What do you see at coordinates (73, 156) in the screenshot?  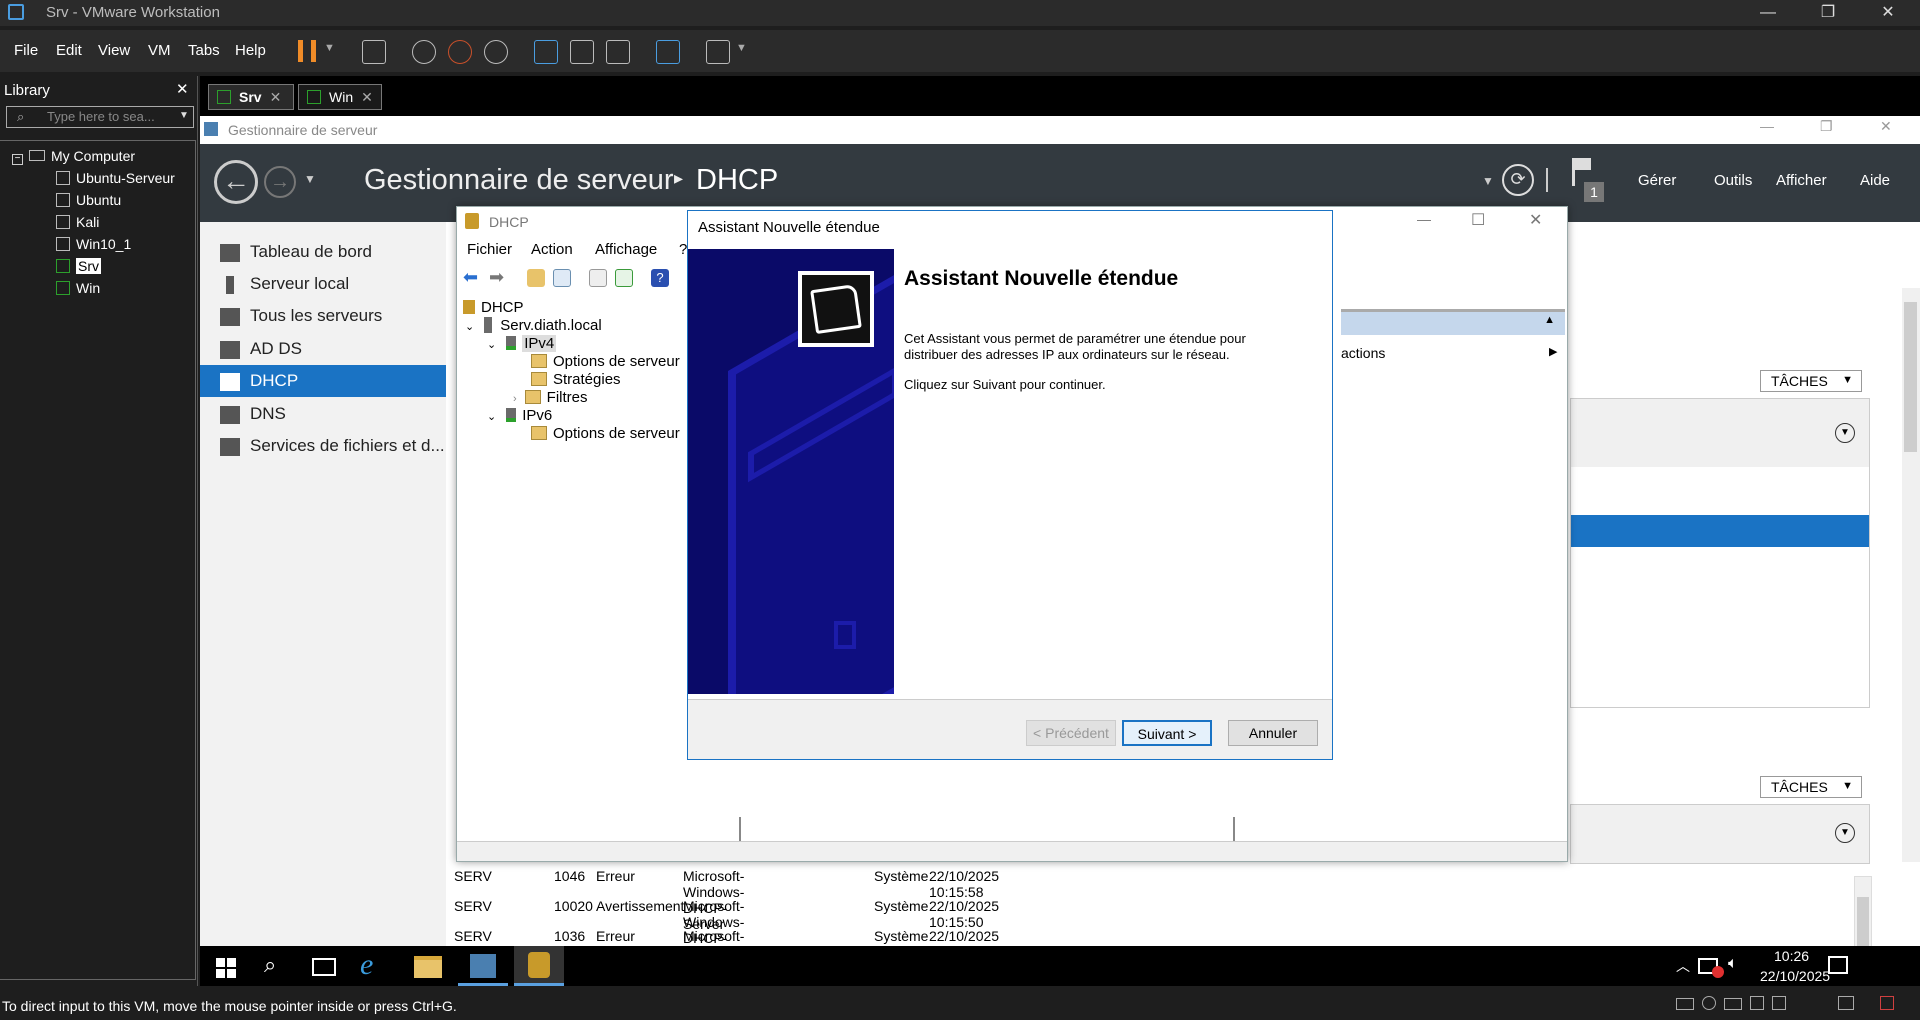 I see `tree-item-my-computer: − My Computer` at bounding box center [73, 156].